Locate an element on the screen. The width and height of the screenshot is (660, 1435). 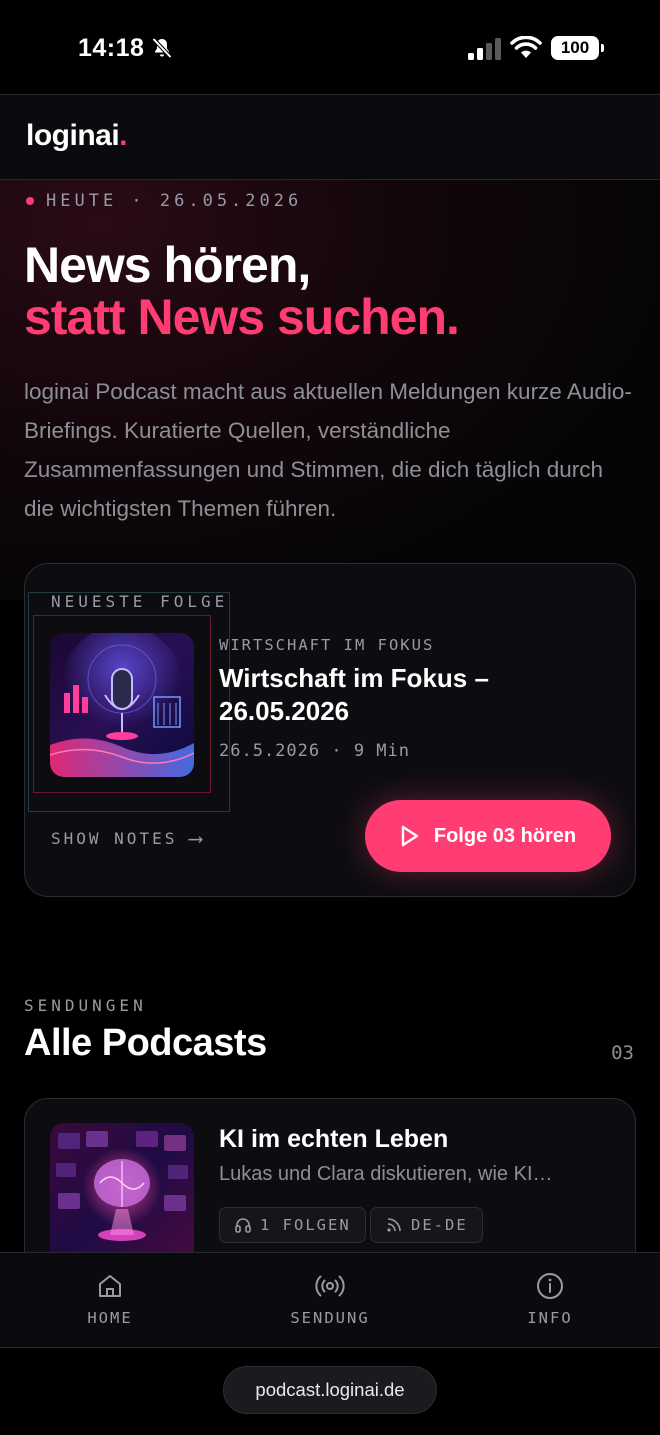
episodes-chip: 1 FOLGEN is located at coordinates (292, 1225).